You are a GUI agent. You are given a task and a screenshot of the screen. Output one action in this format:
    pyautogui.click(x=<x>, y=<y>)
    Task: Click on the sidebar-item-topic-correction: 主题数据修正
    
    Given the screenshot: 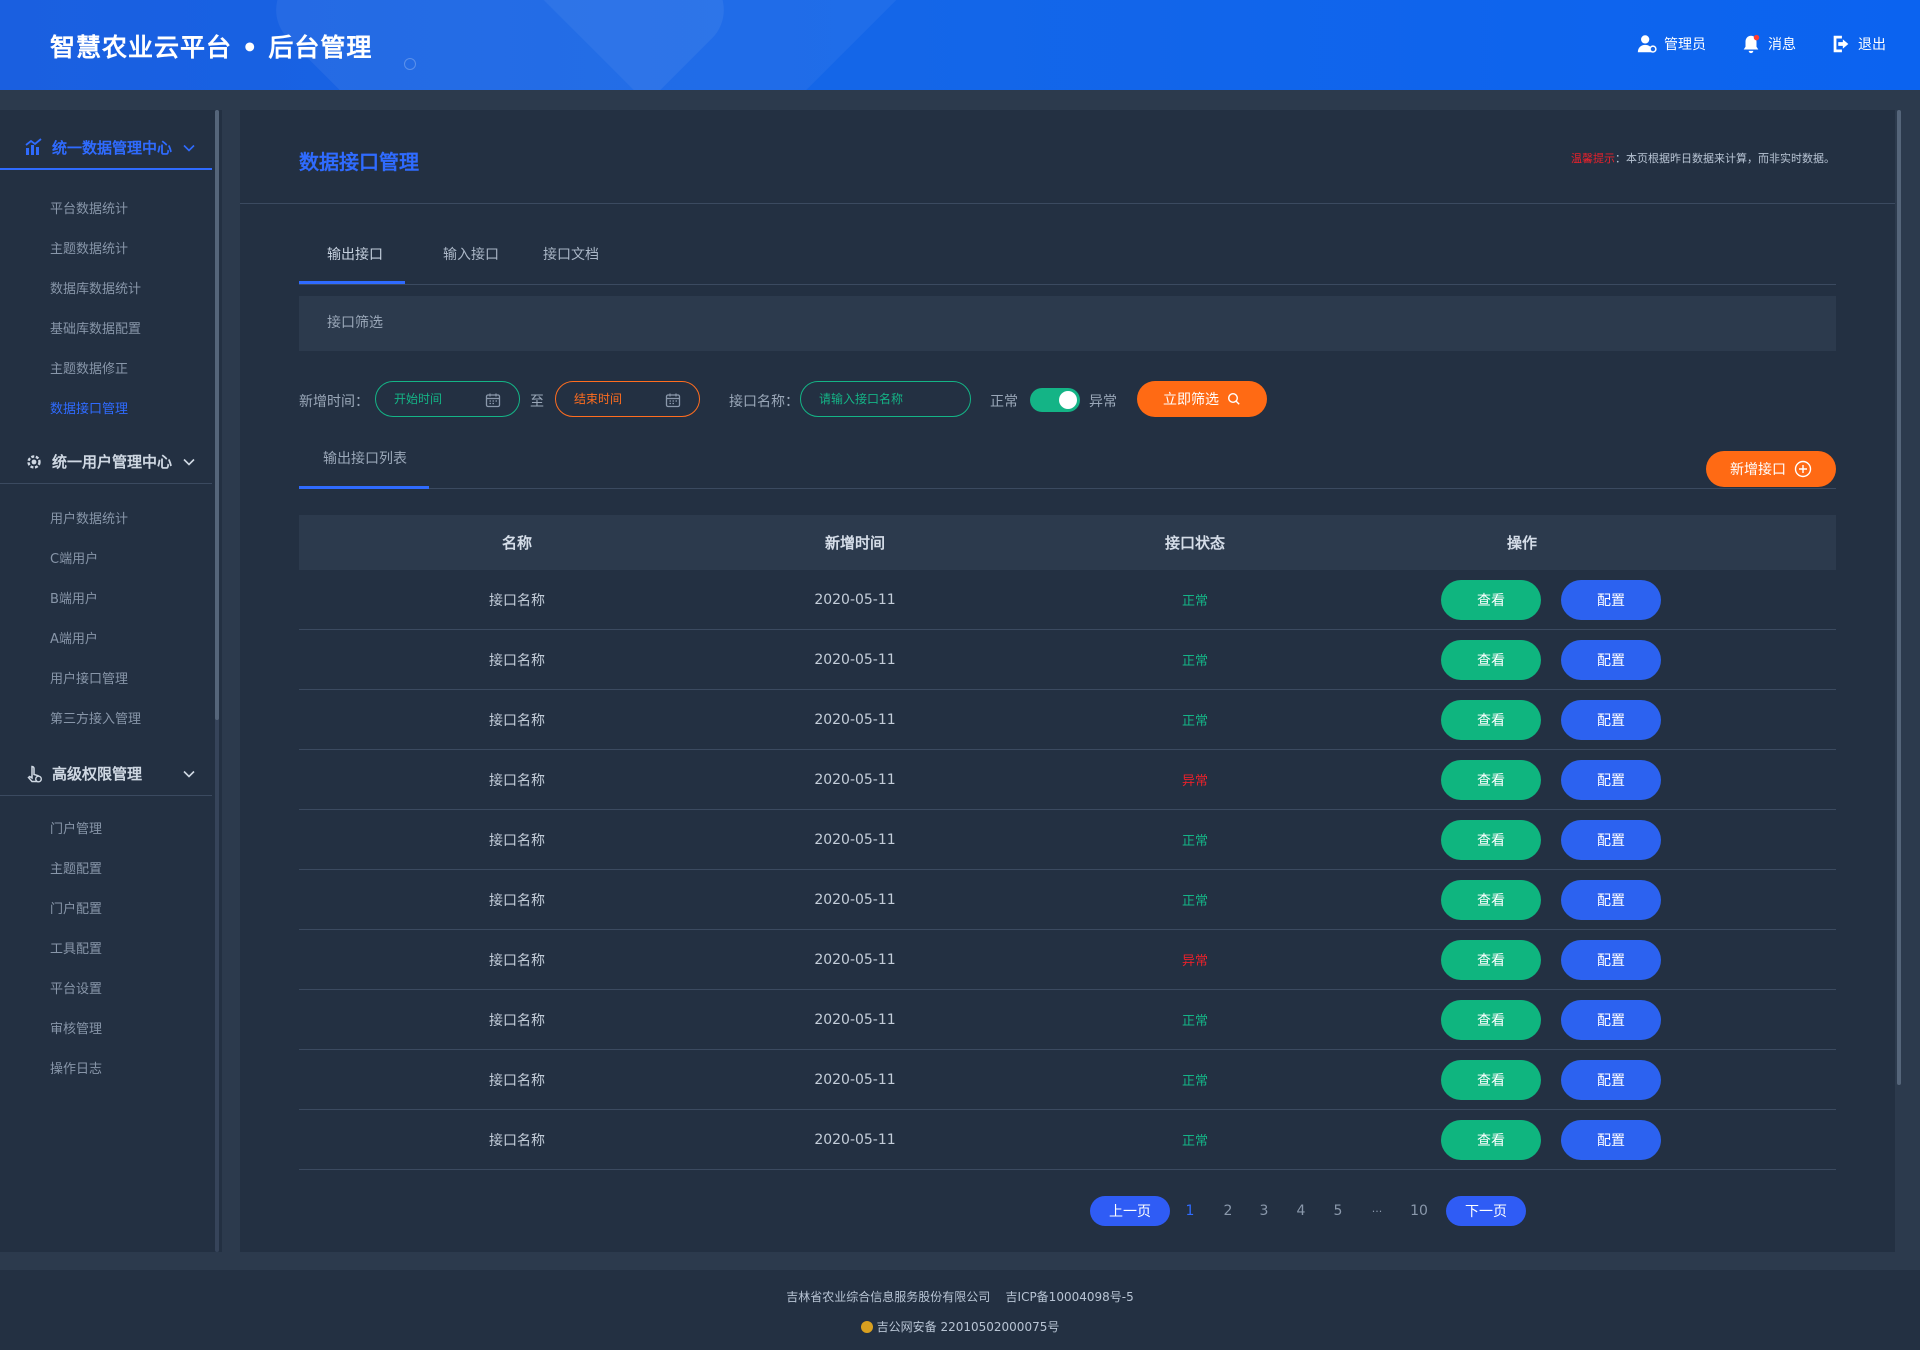 What is the action you would take?
    pyautogui.click(x=89, y=367)
    